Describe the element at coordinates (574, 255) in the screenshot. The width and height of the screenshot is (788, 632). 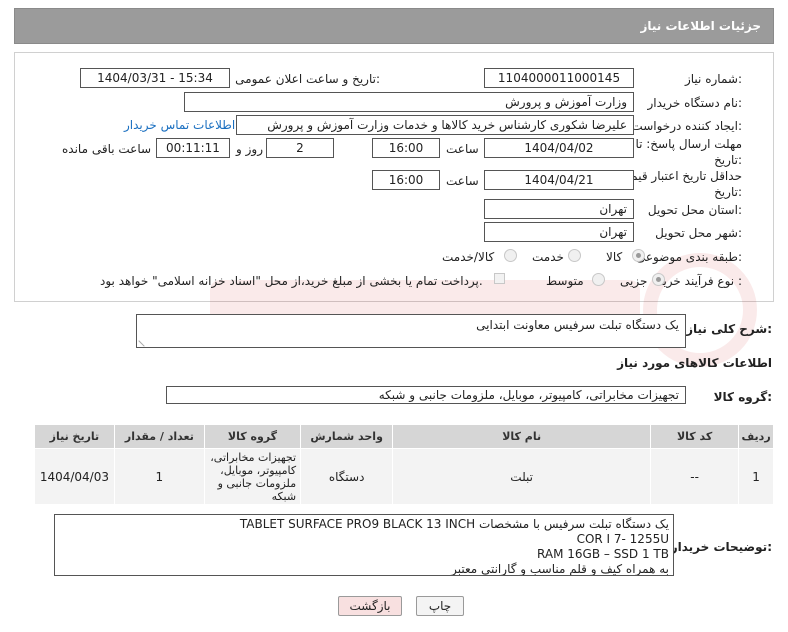
I see `category-radio-service` at that location.